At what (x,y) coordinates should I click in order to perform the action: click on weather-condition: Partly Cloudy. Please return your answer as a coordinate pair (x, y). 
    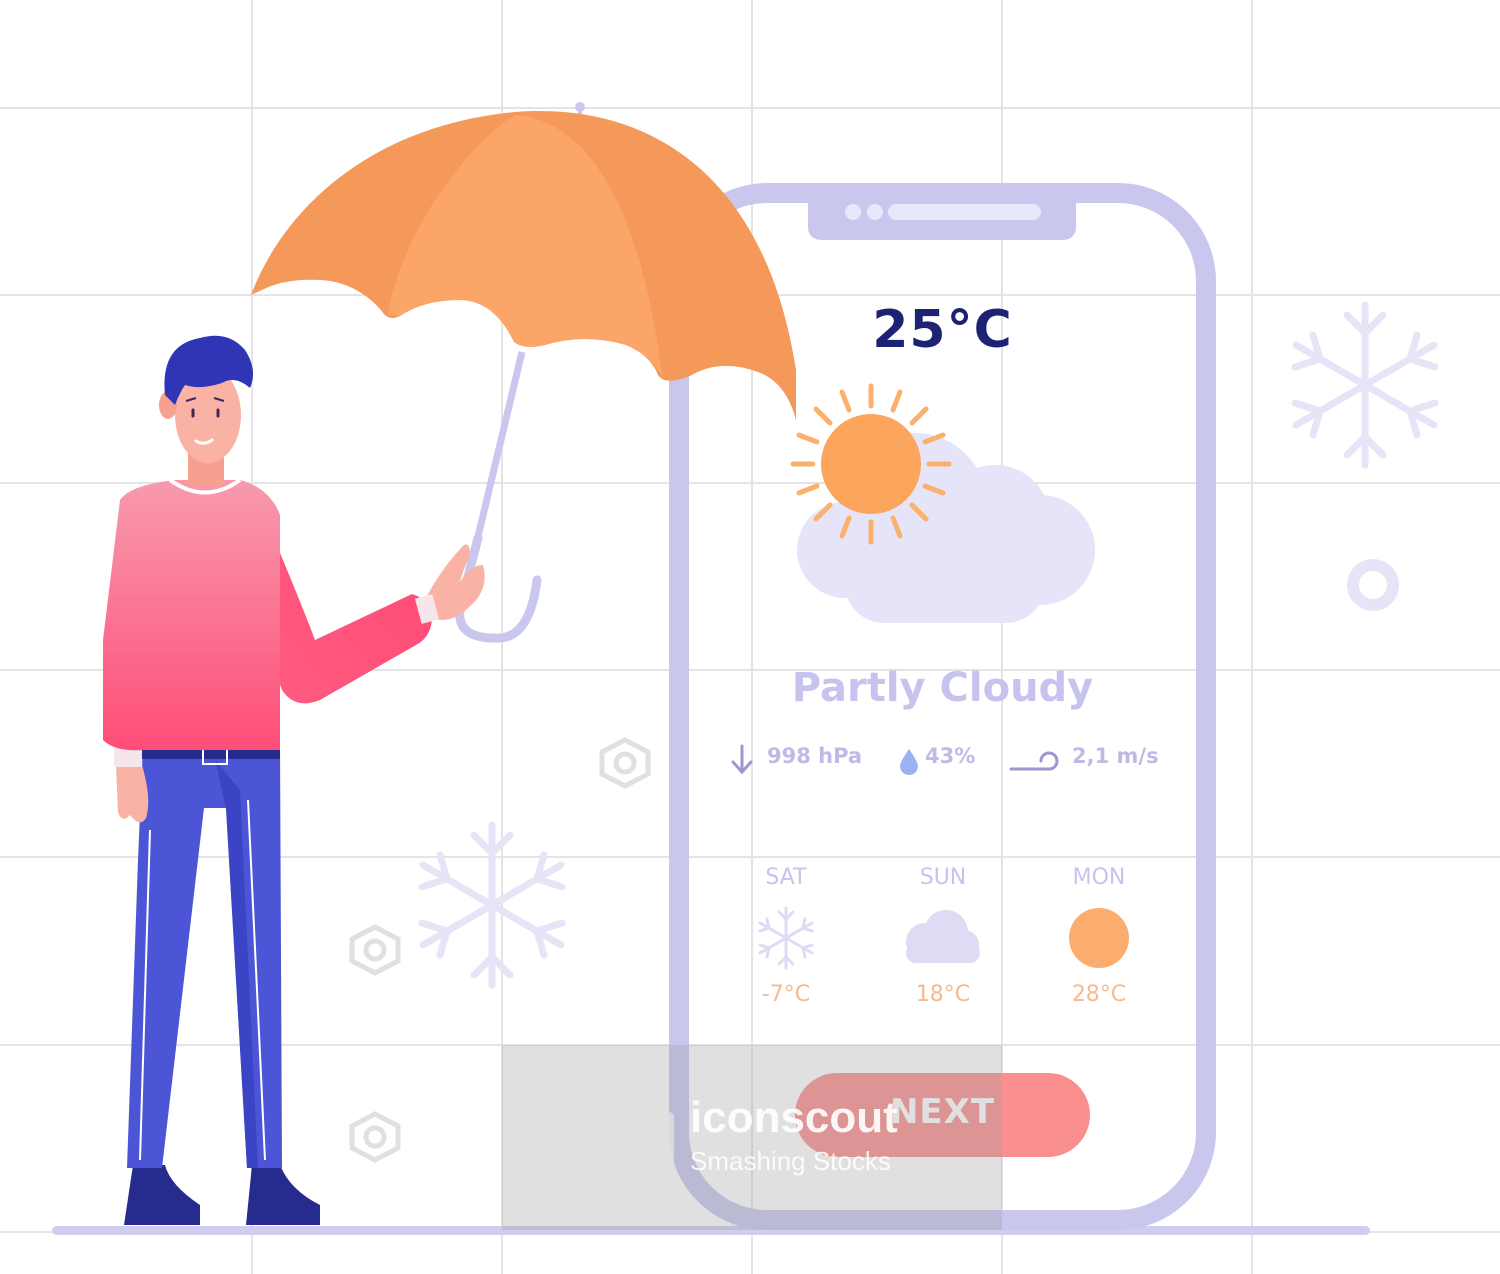
    Looking at the image, I should click on (942, 688).